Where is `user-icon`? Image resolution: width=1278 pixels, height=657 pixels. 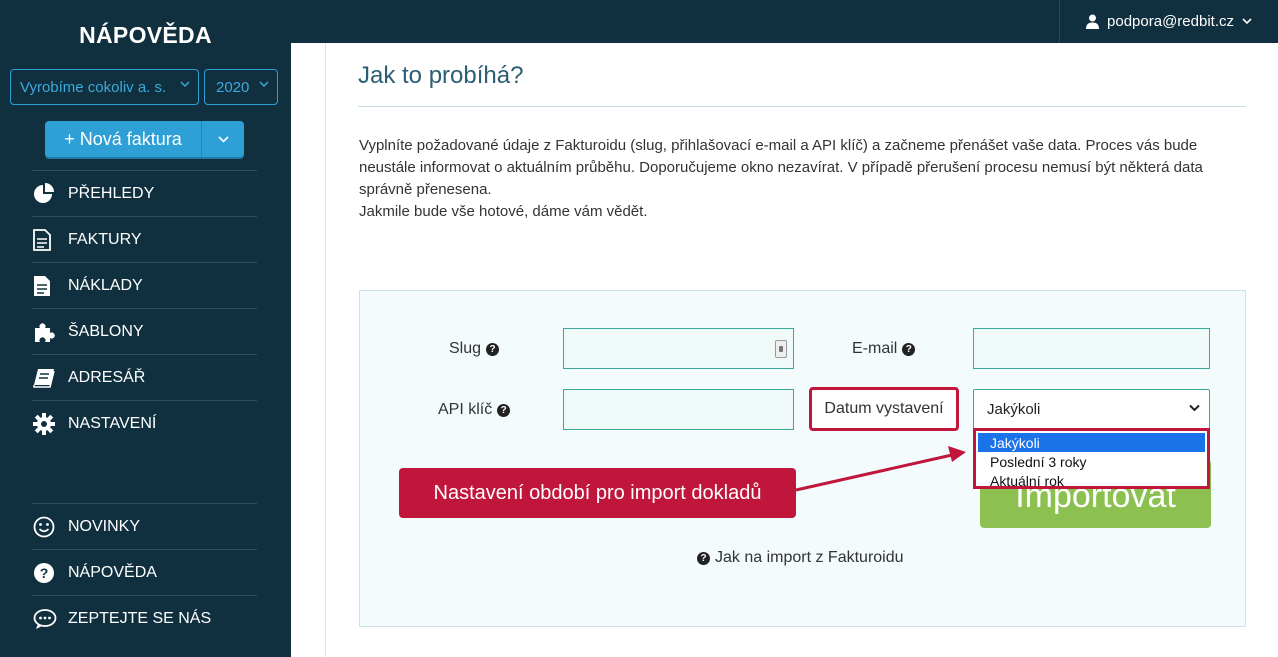
user-icon is located at coordinates (1093, 21).